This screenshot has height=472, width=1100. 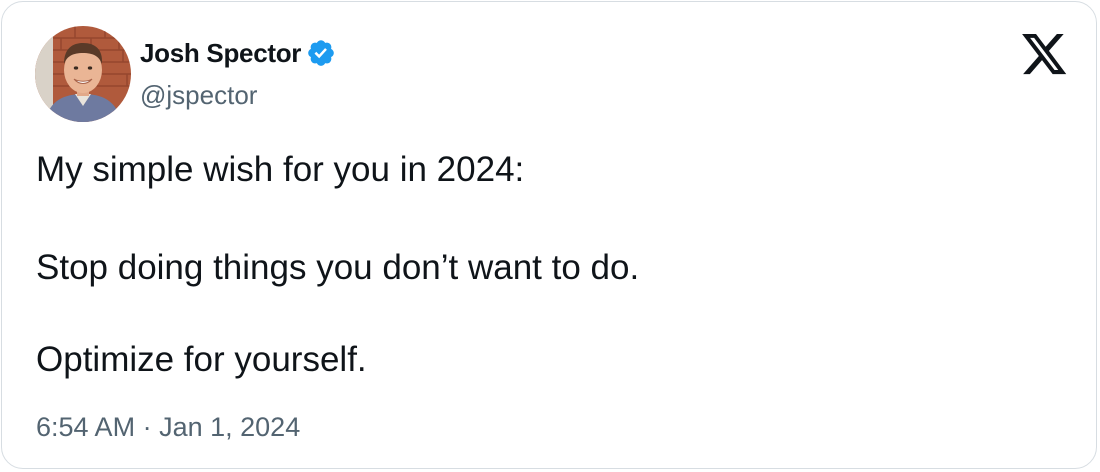 I want to click on tweet-time: 6:54 AM, so click(x=86, y=427).